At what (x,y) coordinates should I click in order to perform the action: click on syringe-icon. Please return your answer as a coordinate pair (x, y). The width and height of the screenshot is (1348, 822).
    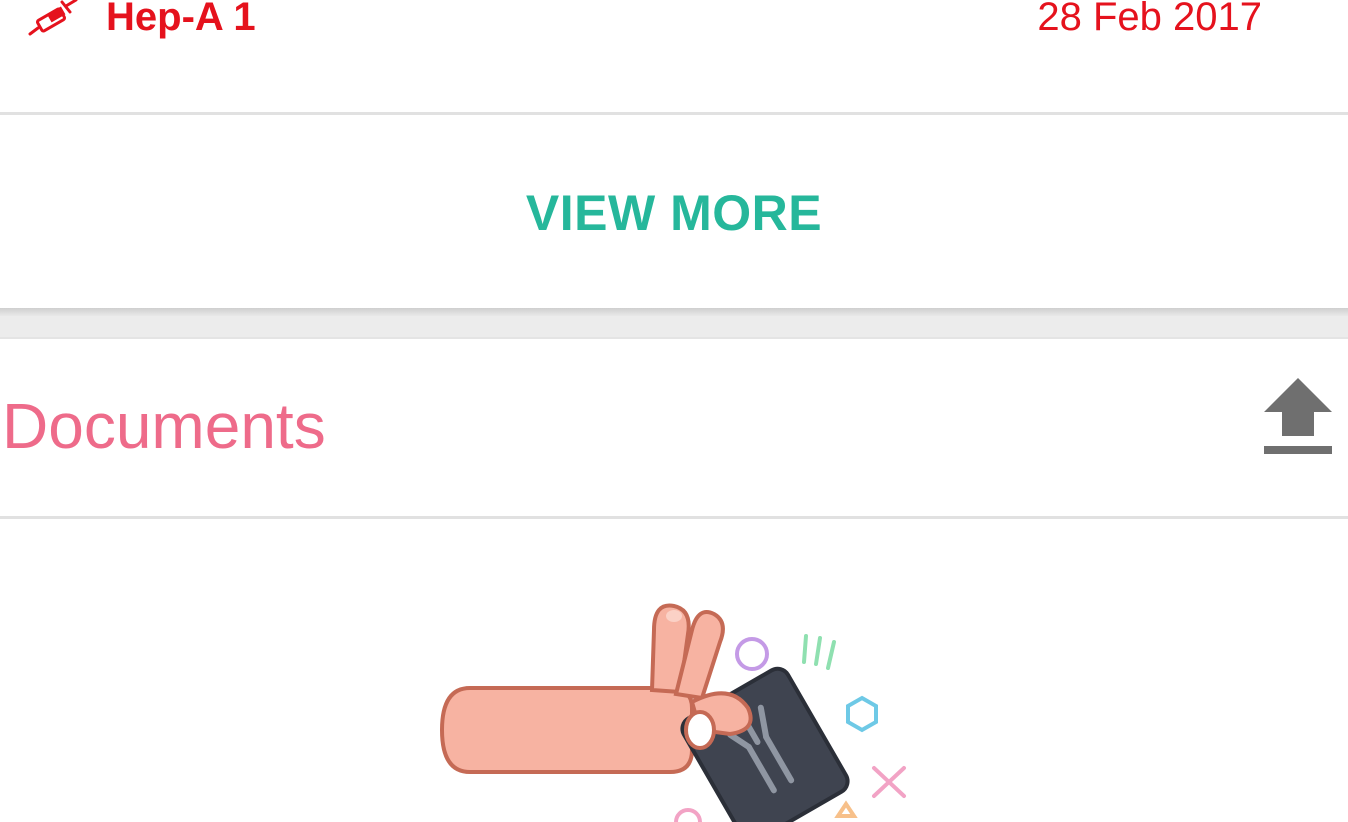
    Looking at the image, I should click on (53, 18).